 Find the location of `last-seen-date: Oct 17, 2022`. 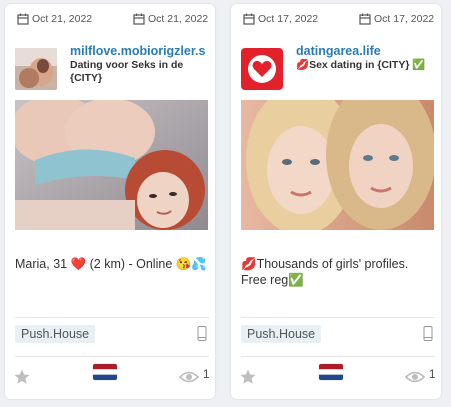

last-seen-date: Oct 17, 2022 is located at coordinates (396, 19).